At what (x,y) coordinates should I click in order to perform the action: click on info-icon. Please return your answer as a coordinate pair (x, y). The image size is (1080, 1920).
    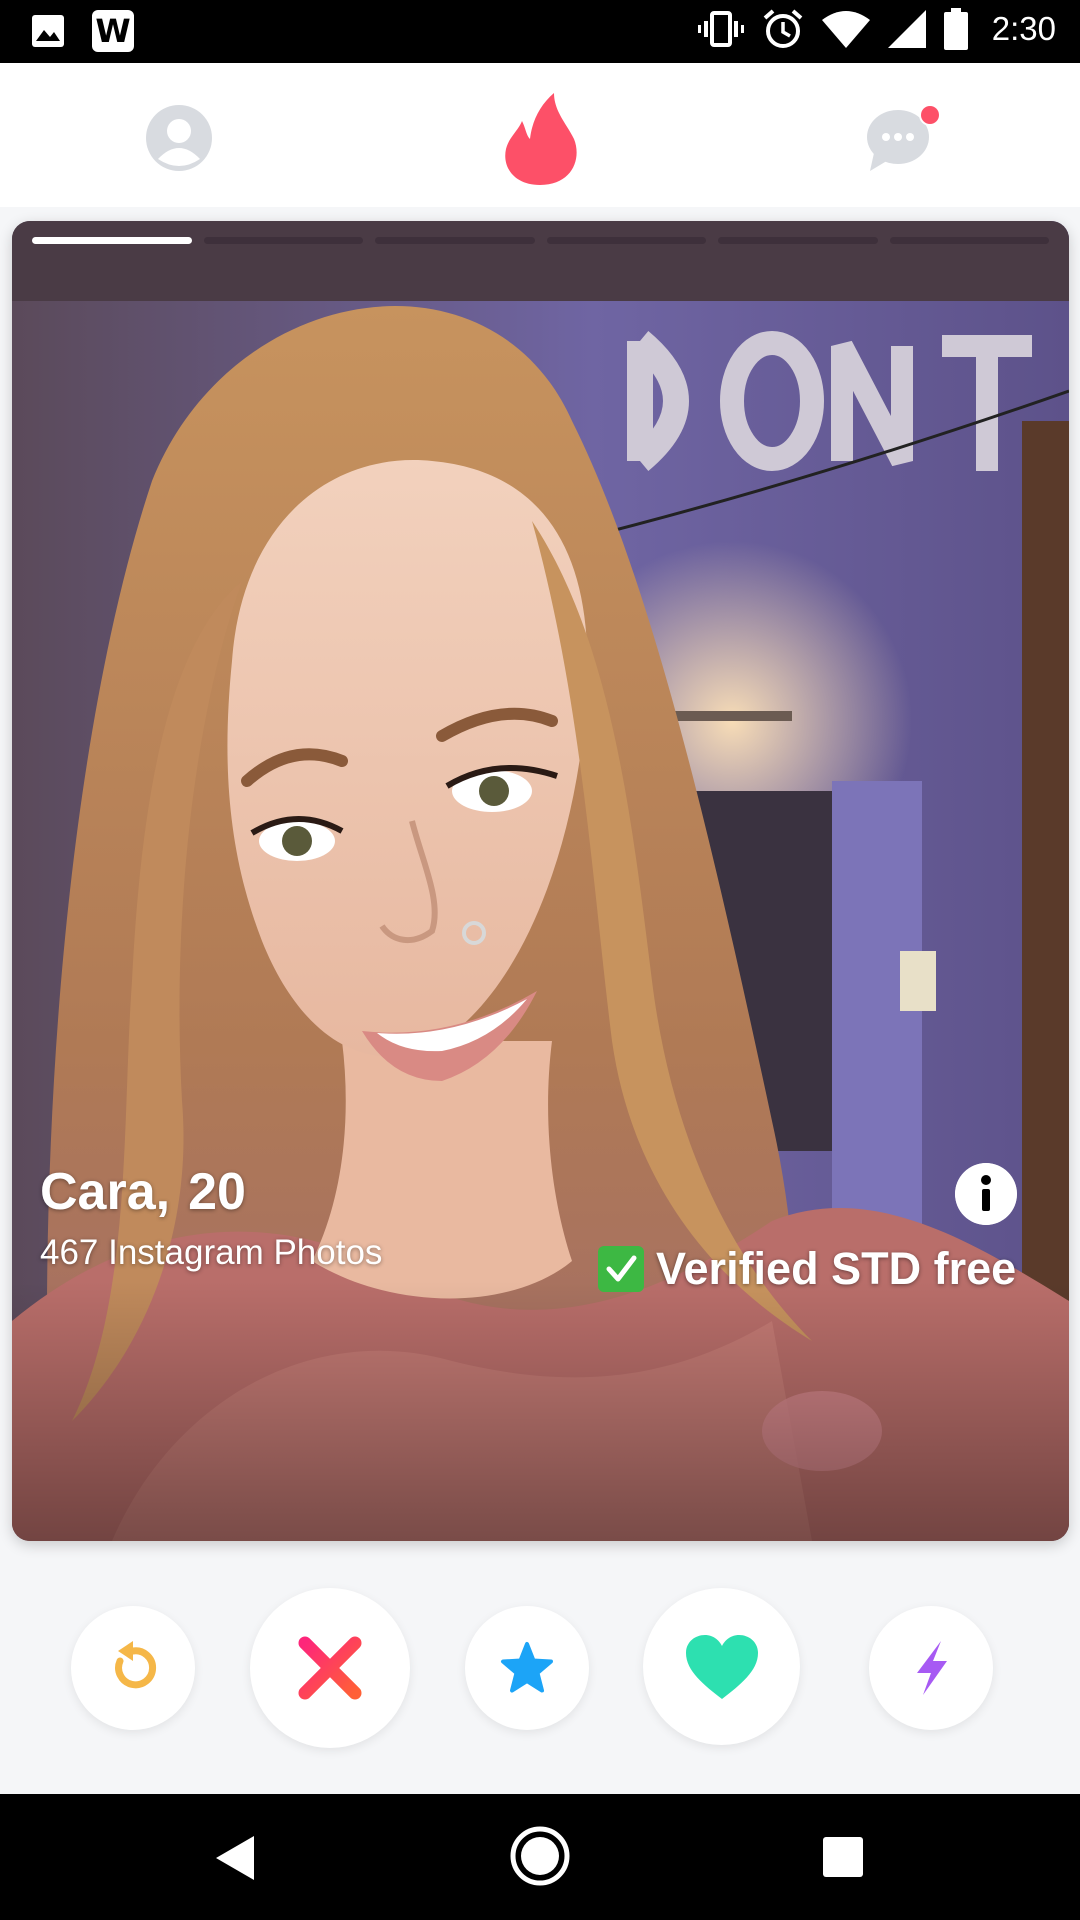
    Looking at the image, I should click on (986, 1194).